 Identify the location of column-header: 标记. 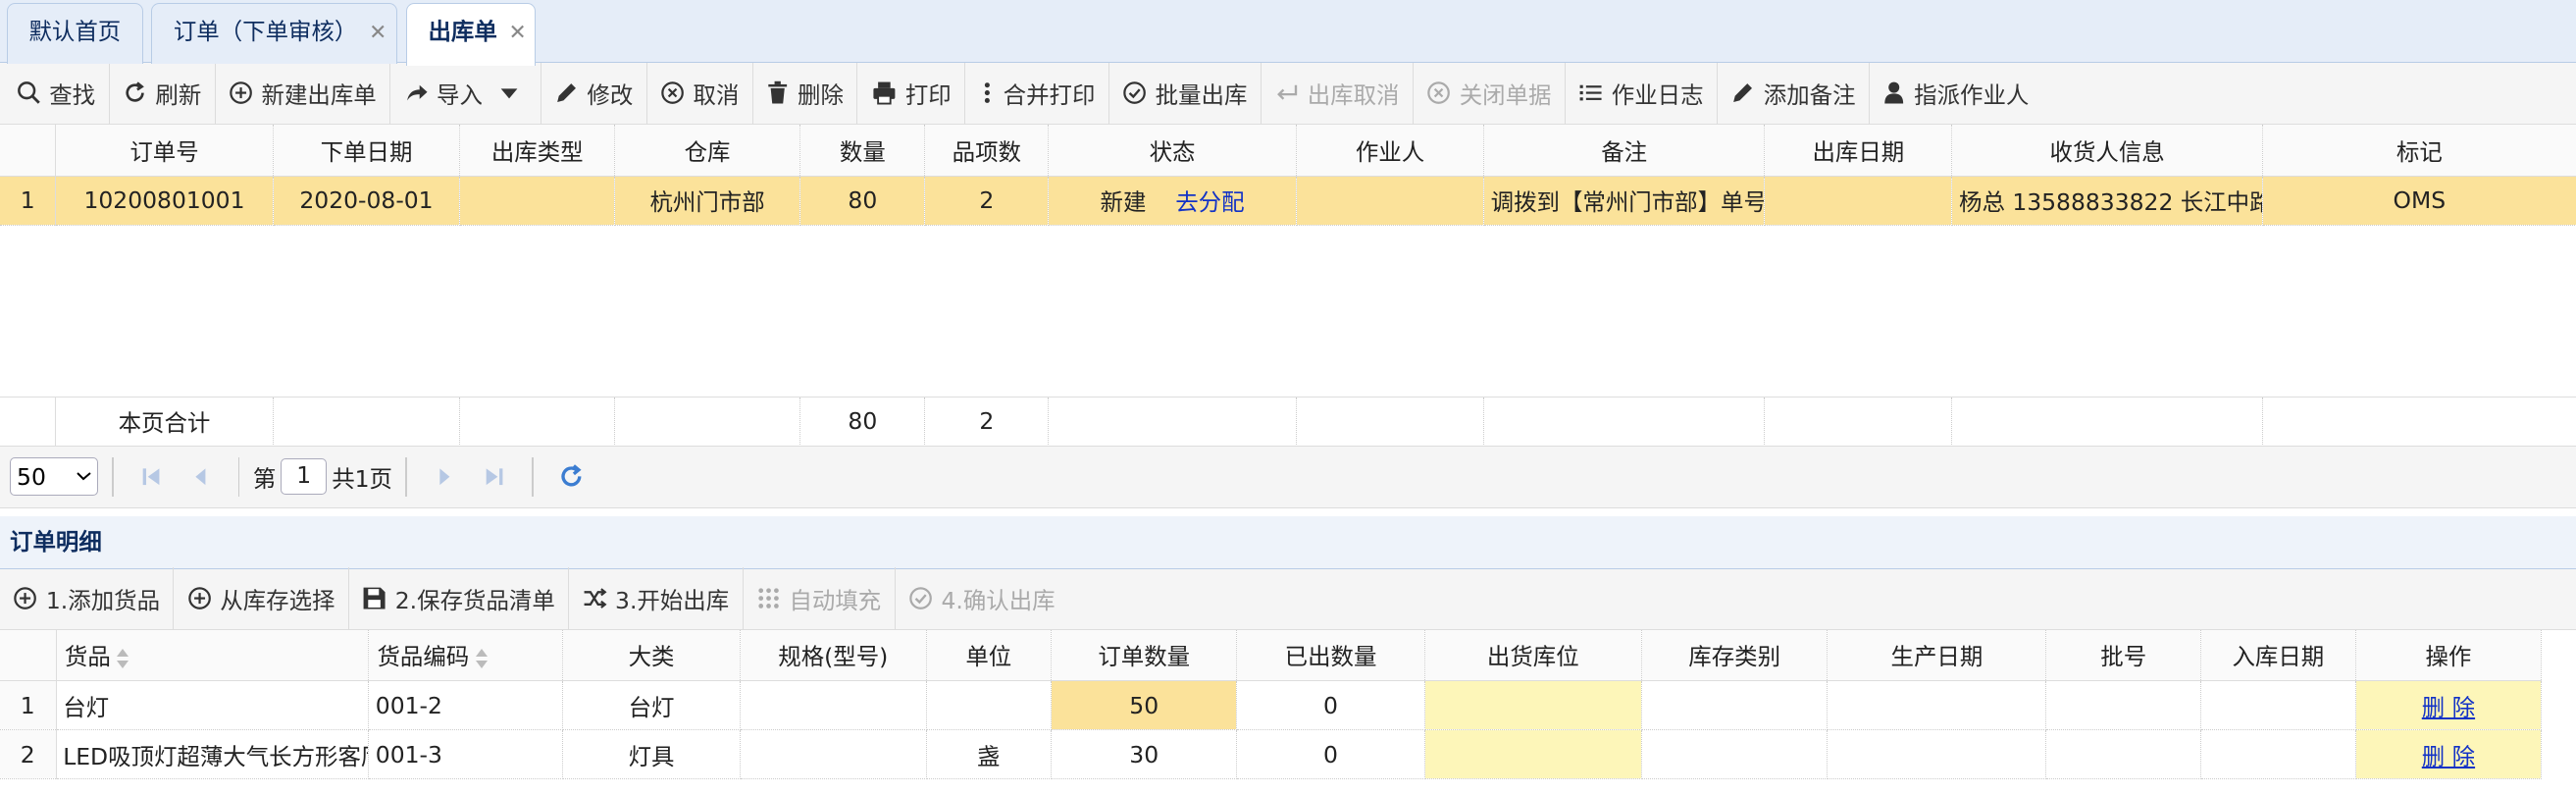
(2419, 151).